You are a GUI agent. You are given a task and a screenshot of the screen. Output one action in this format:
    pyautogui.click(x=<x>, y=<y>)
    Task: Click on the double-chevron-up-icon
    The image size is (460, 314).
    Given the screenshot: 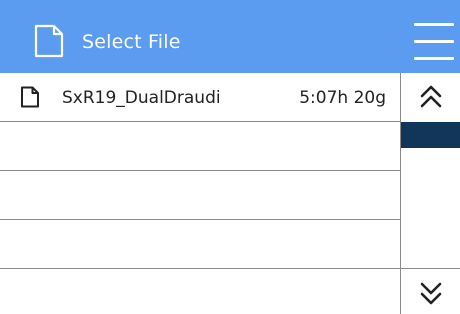 What is the action you would take?
    pyautogui.click(x=431, y=96)
    